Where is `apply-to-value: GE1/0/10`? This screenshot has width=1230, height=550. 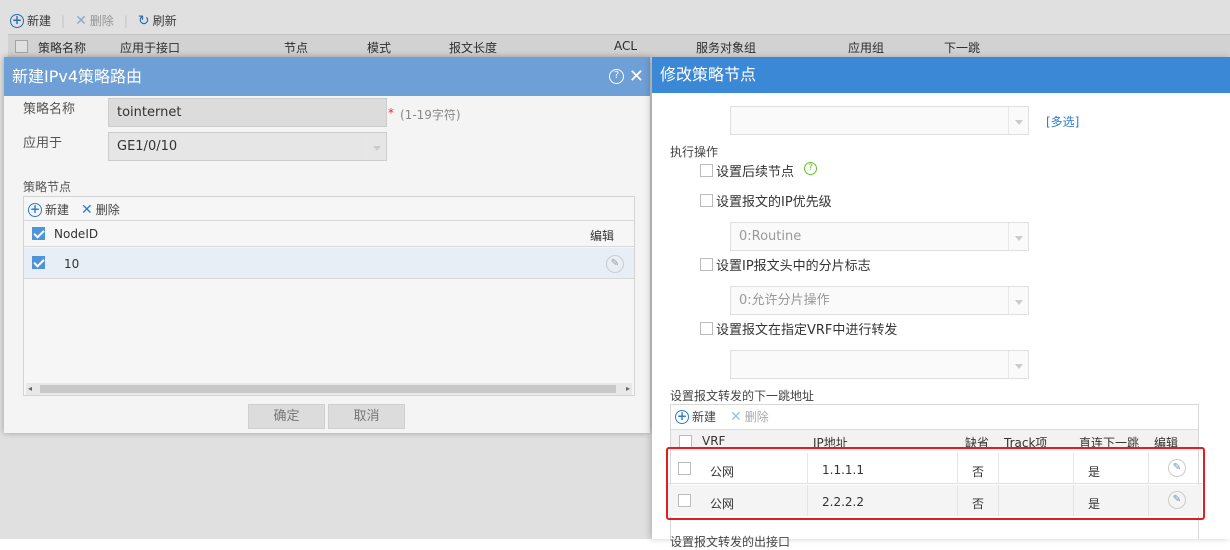
apply-to-value: GE1/0/10 is located at coordinates (147, 146).